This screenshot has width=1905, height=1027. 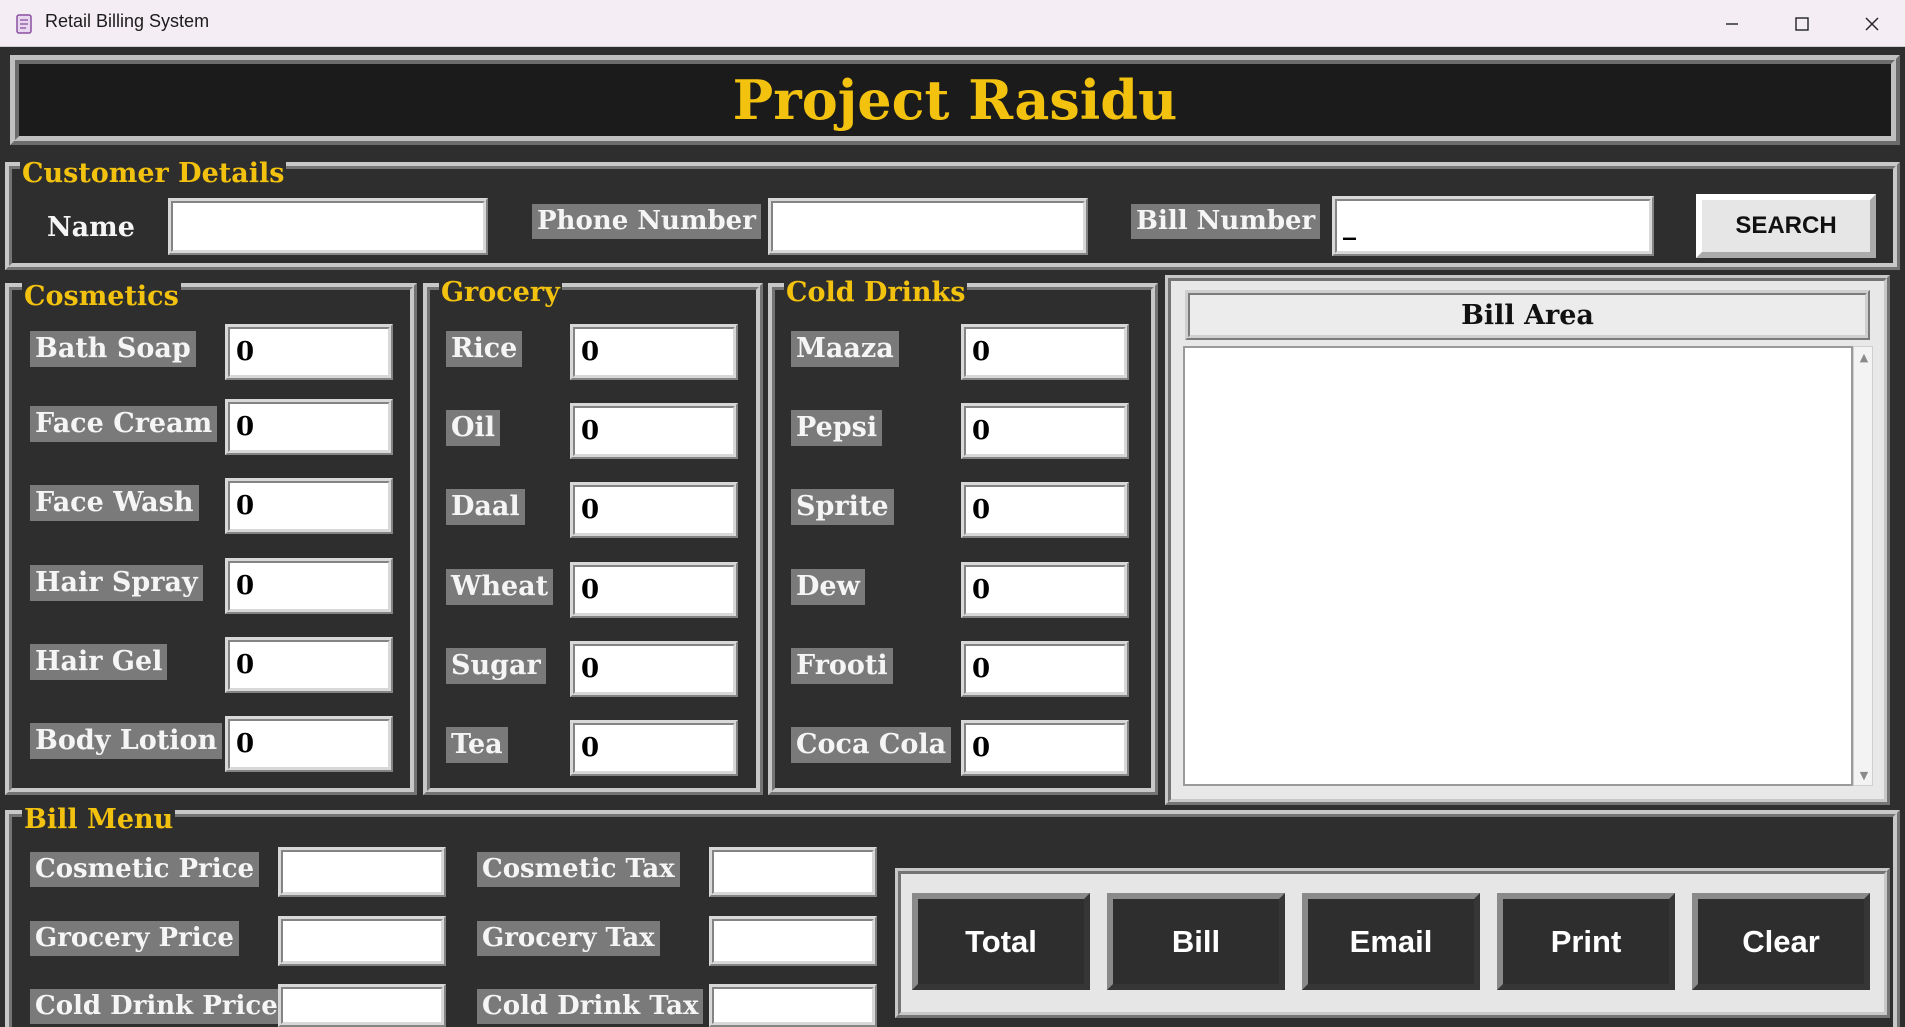 What do you see at coordinates (654, 748) in the screenshot?
I see `tea-quantity-field: 0` at bounding box center [654, 748].